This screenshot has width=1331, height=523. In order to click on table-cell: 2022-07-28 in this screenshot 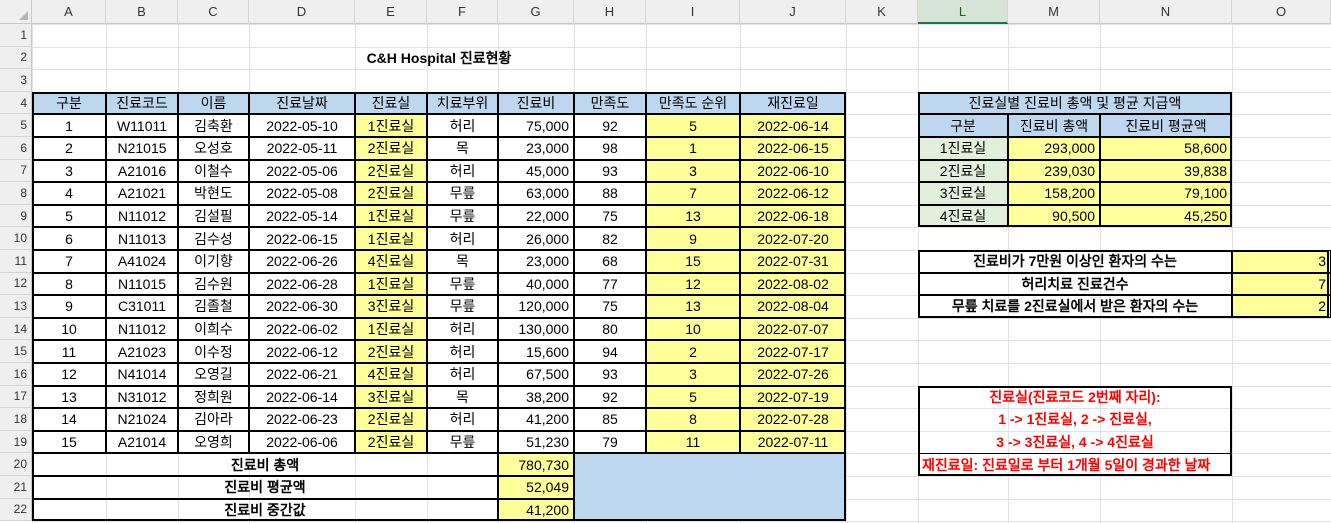, I will do `click(793, 419)`.